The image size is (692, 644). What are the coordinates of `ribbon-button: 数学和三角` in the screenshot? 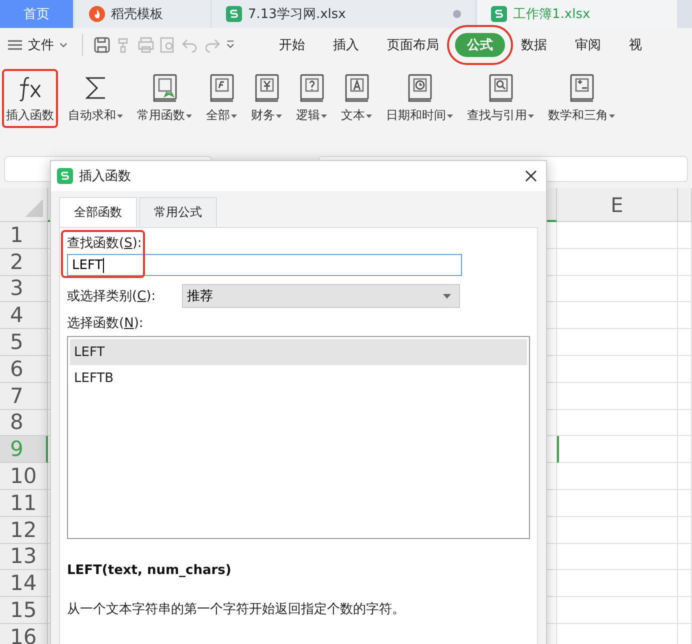 It's located at (581, 98).